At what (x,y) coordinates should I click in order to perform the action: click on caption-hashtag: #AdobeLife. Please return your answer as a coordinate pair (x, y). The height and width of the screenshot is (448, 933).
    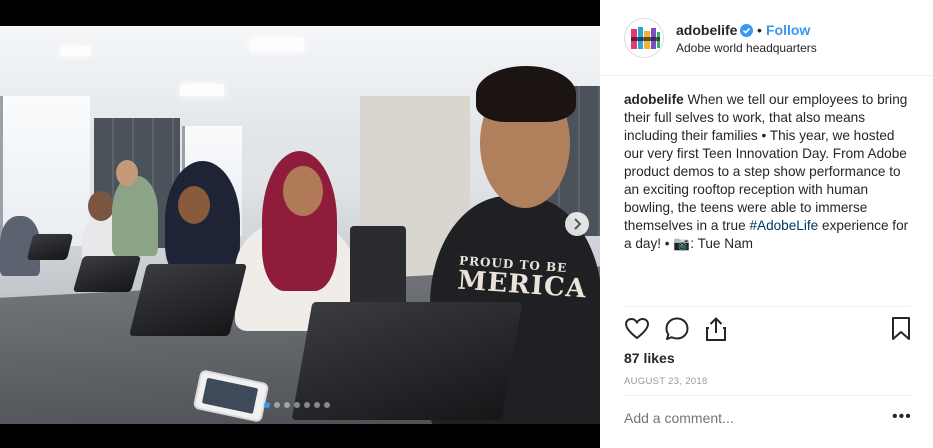
    Looking at the image, I should click on (783, 225).